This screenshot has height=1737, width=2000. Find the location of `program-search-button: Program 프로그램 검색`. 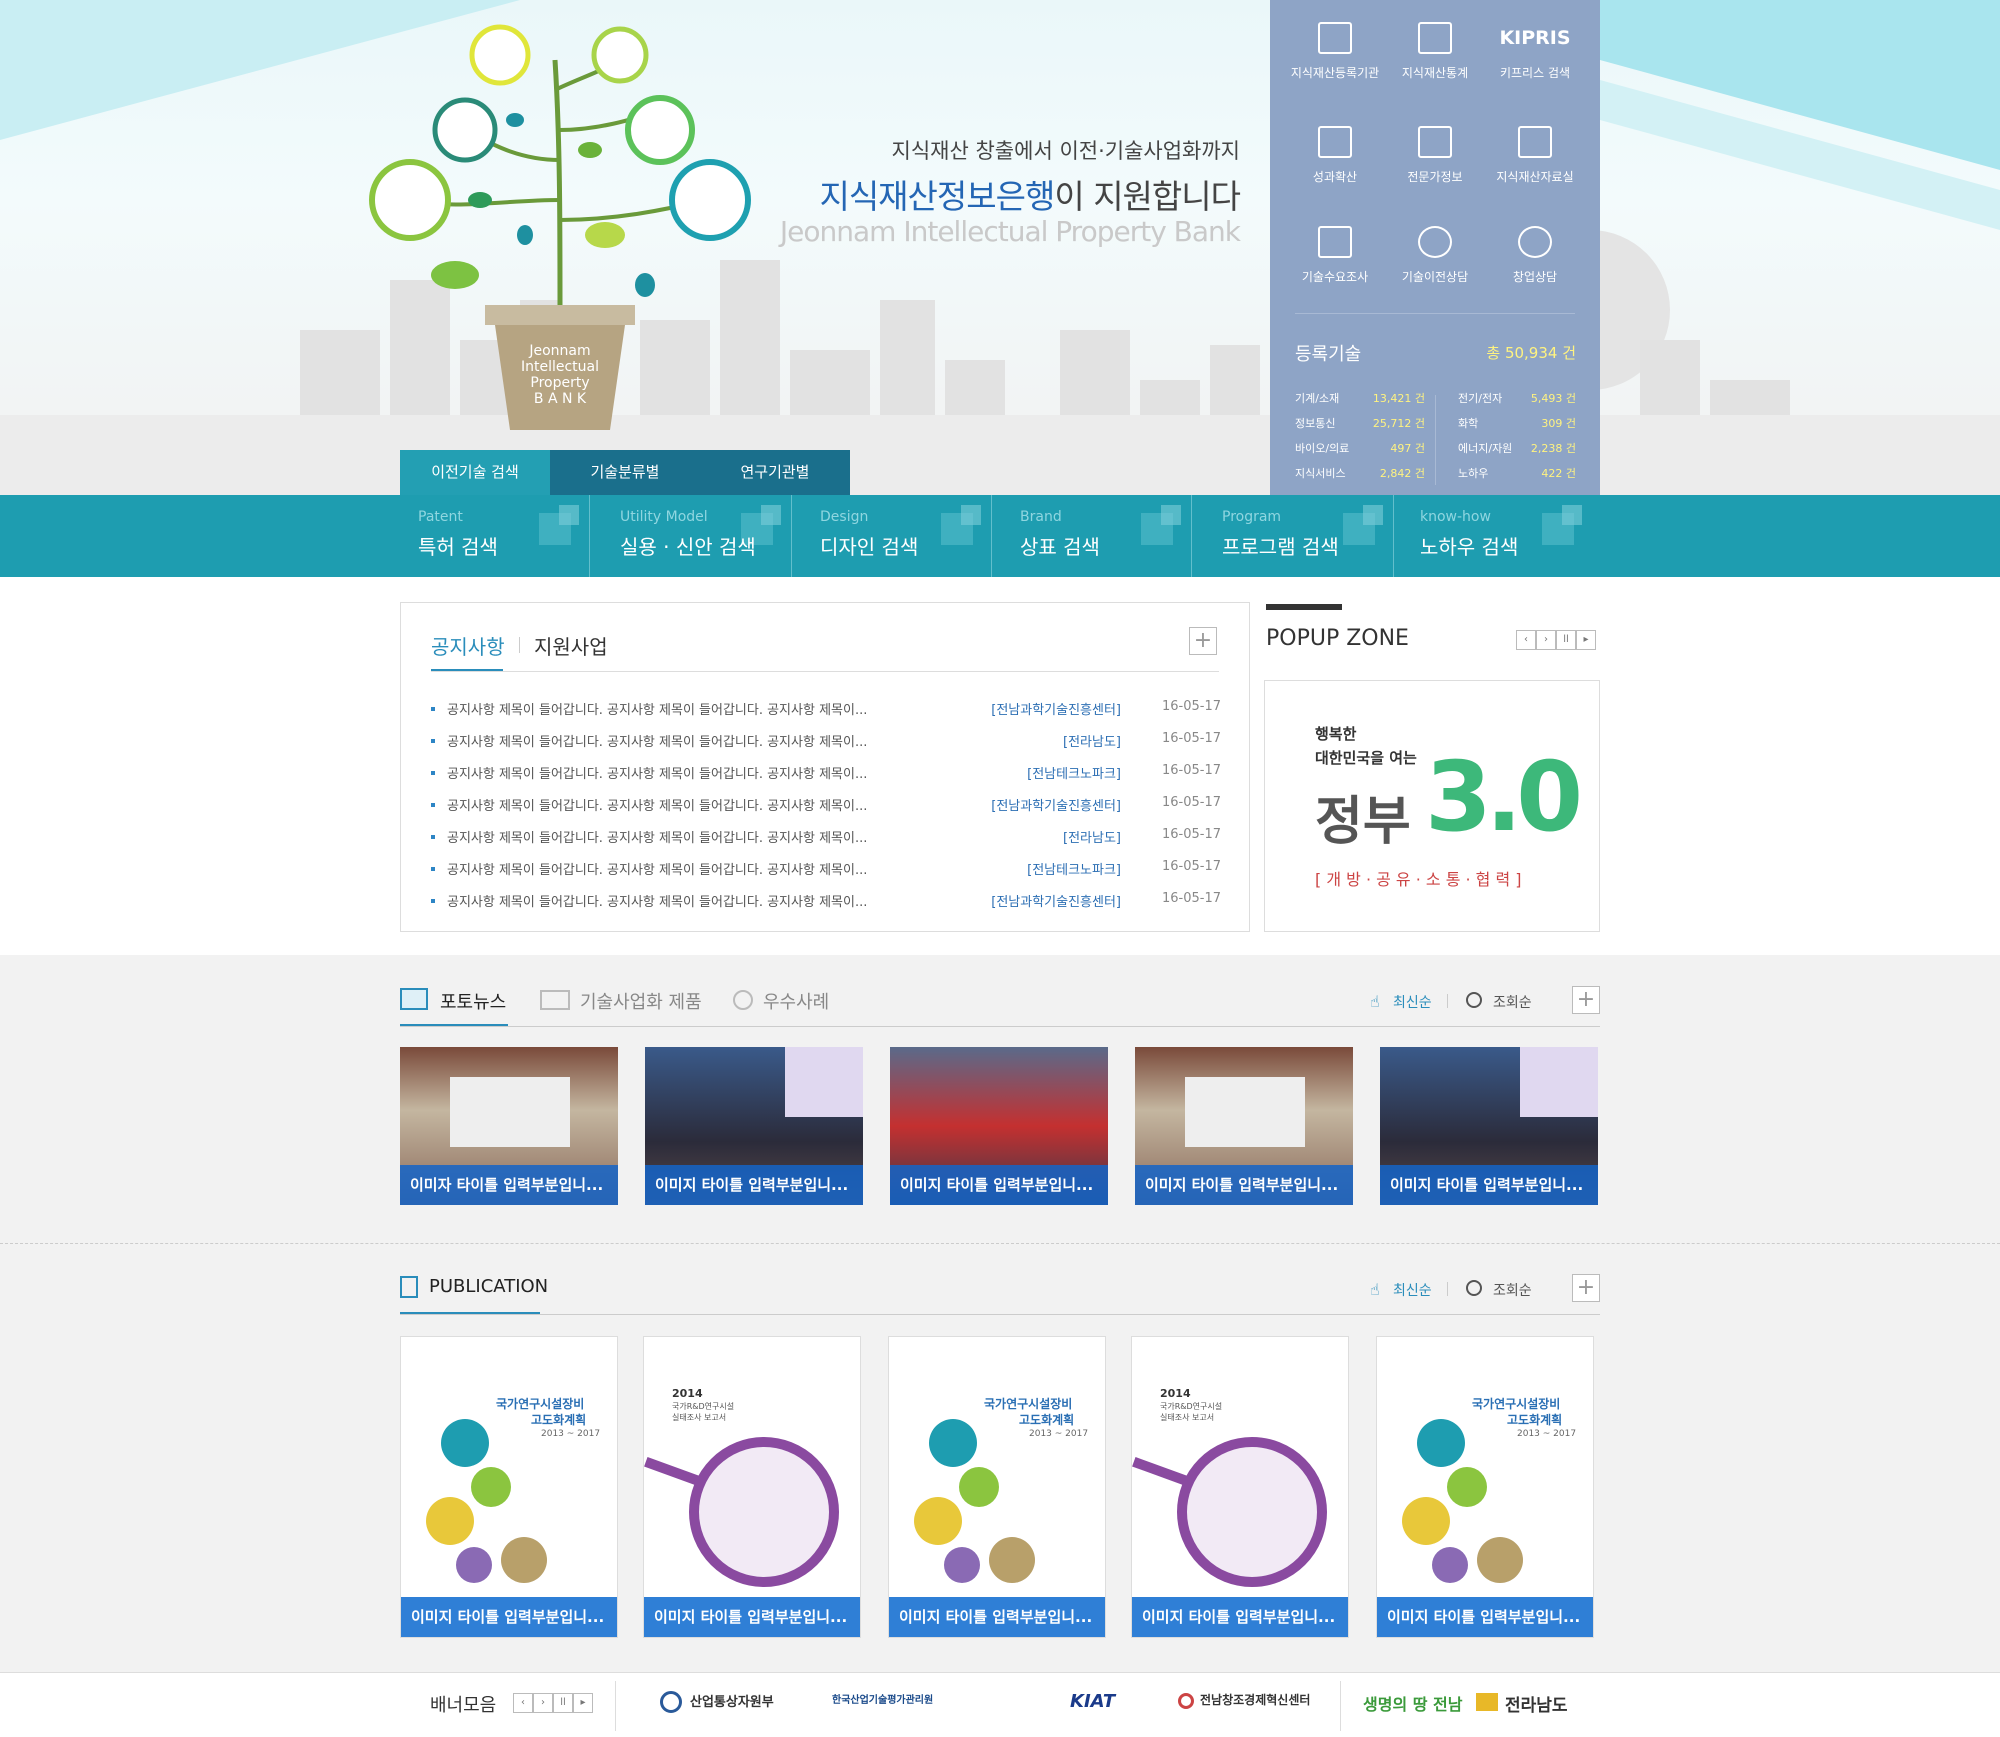

program-search-button: Program 프로그램 검색 is located at coordinates (1299, 536).